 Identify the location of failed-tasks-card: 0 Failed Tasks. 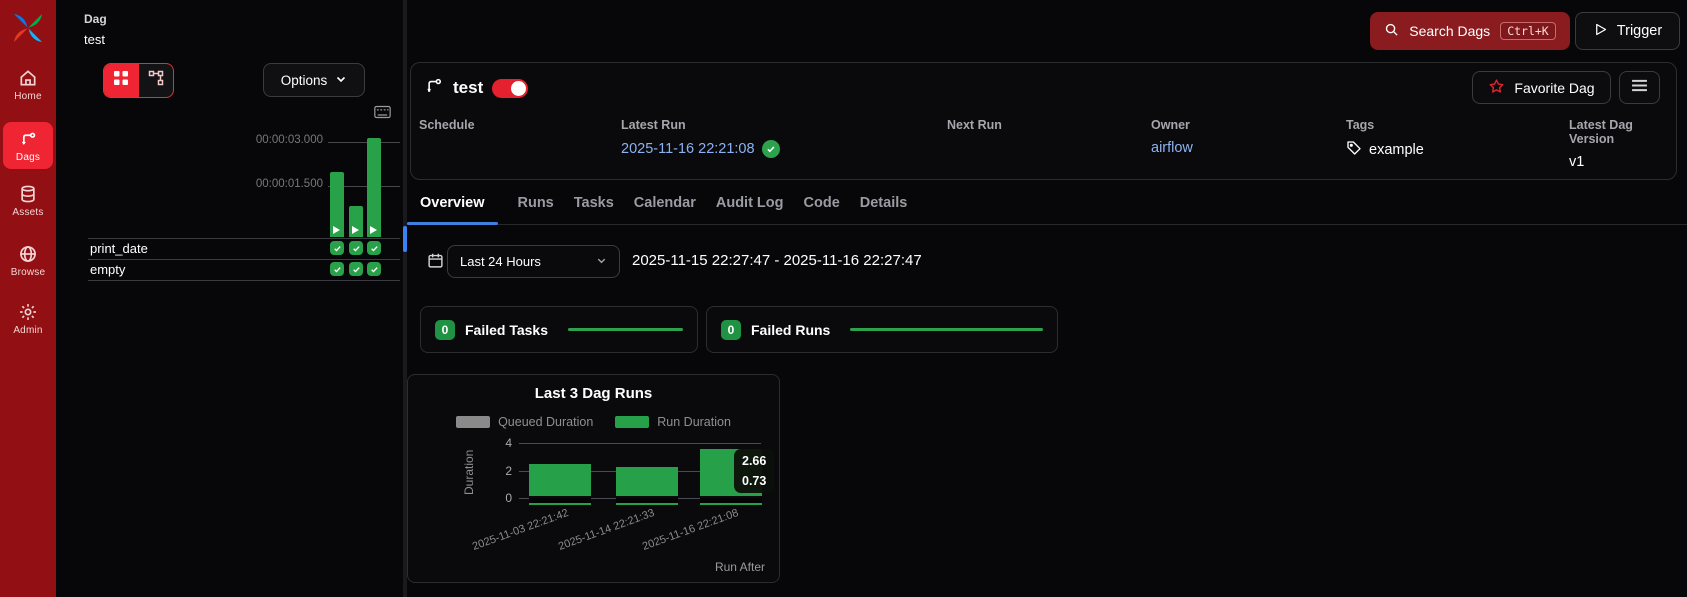
(559, 329).